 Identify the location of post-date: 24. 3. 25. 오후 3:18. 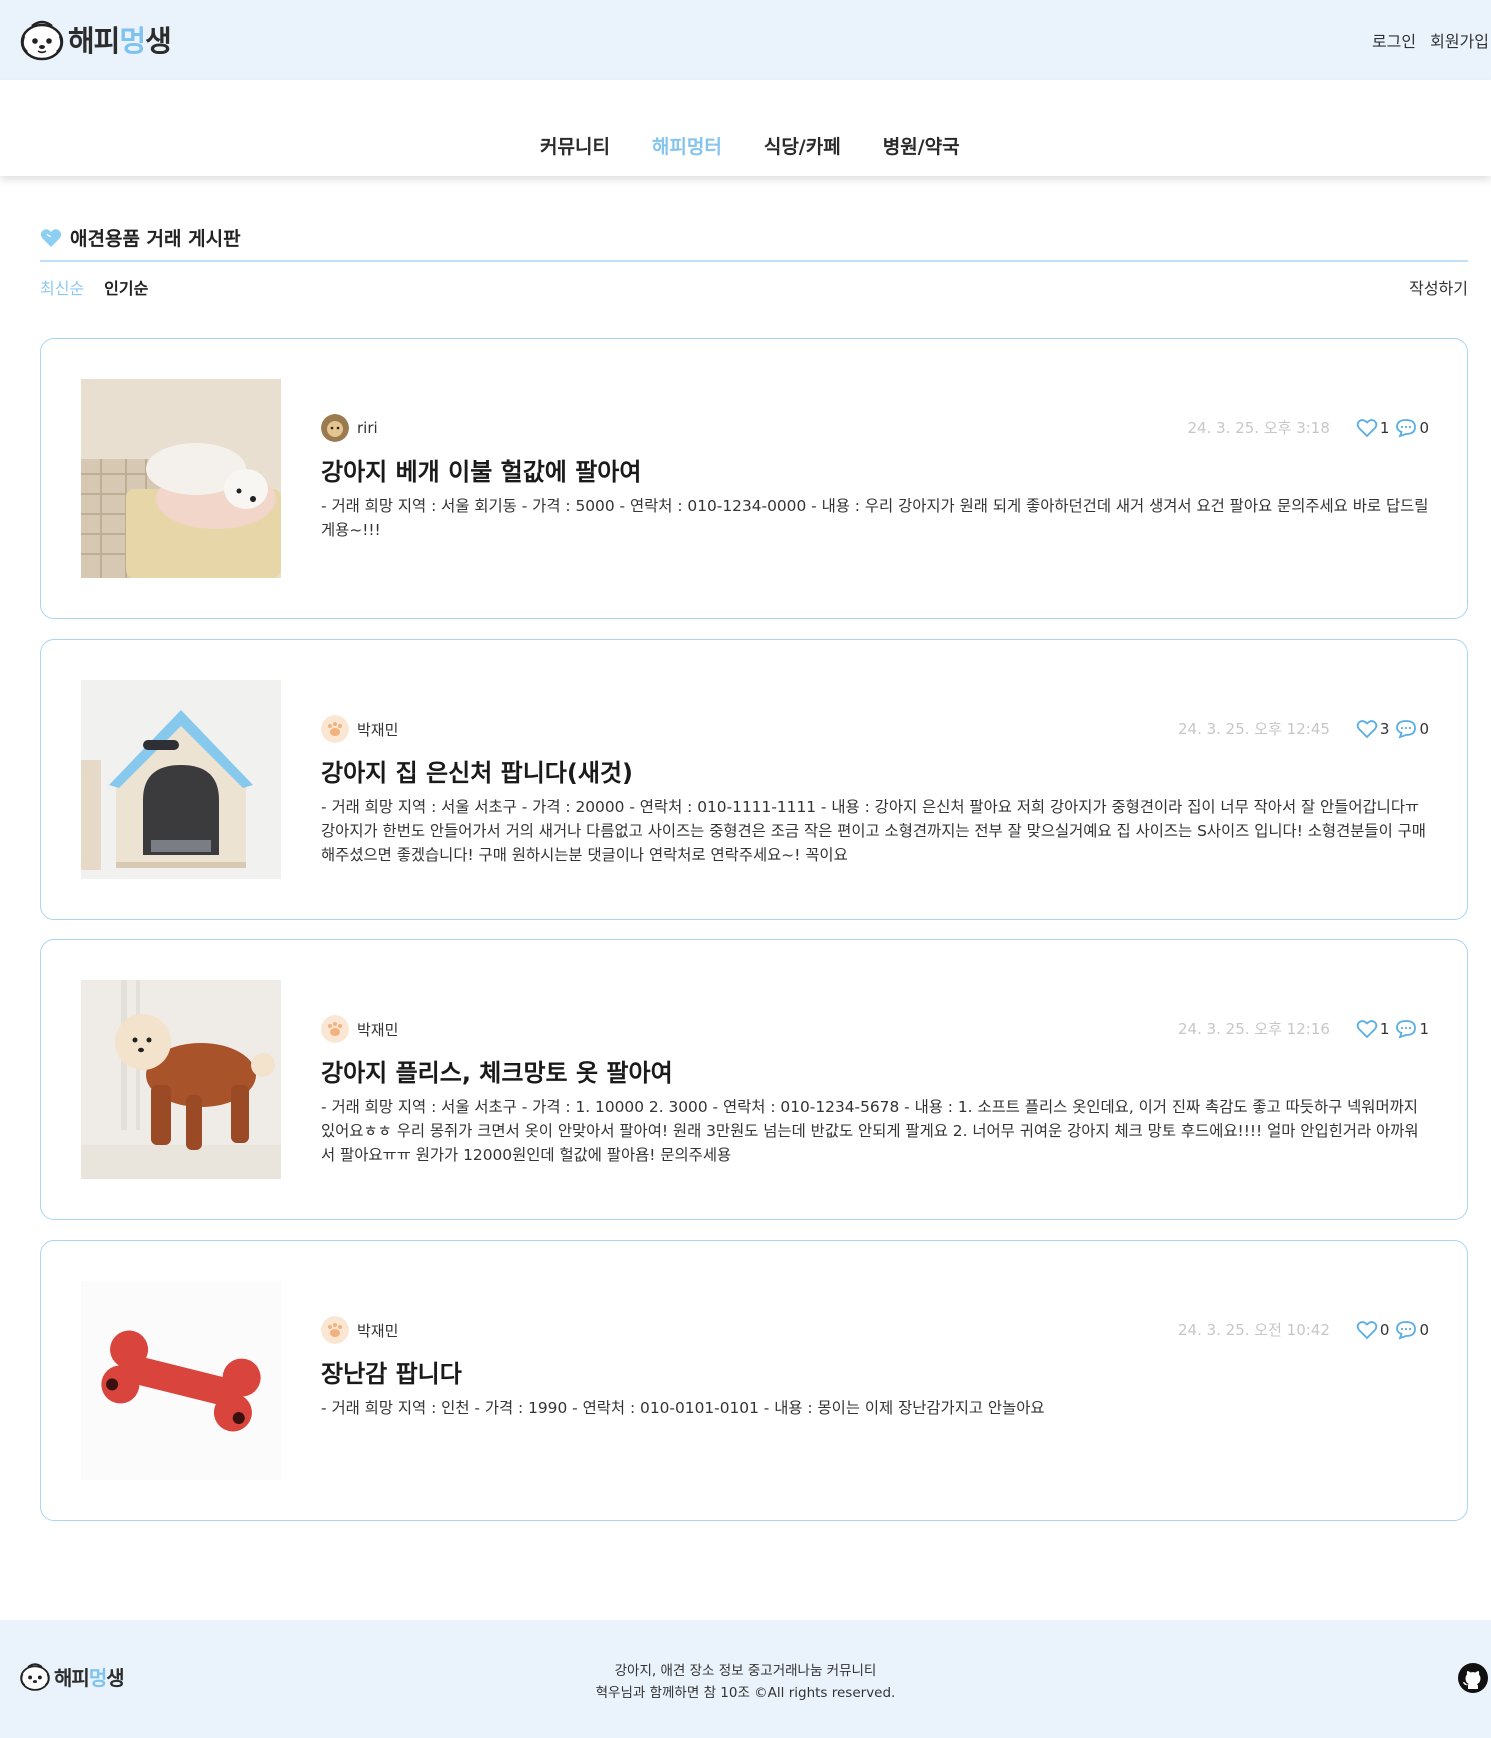
(1258, 428).